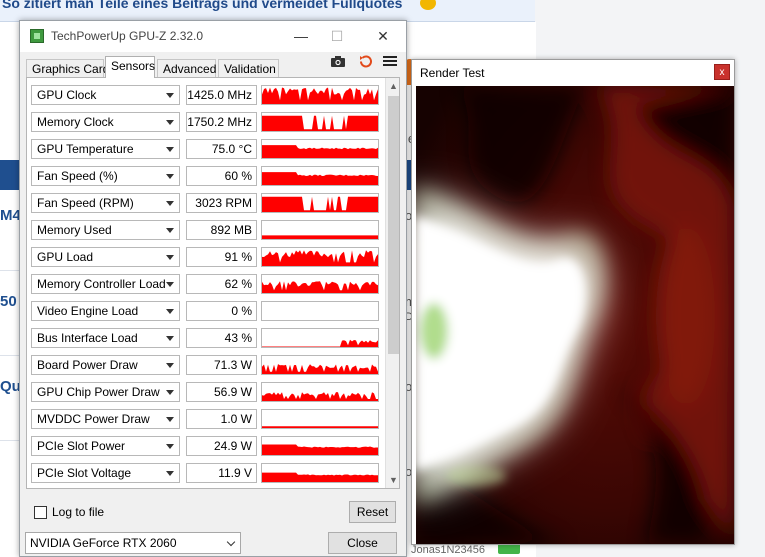 Image resolution: width=765 pixels, height=557 pixels. I want to click on sensor-row: GPU Clock 1425.0 MHz, so click(207, 96).